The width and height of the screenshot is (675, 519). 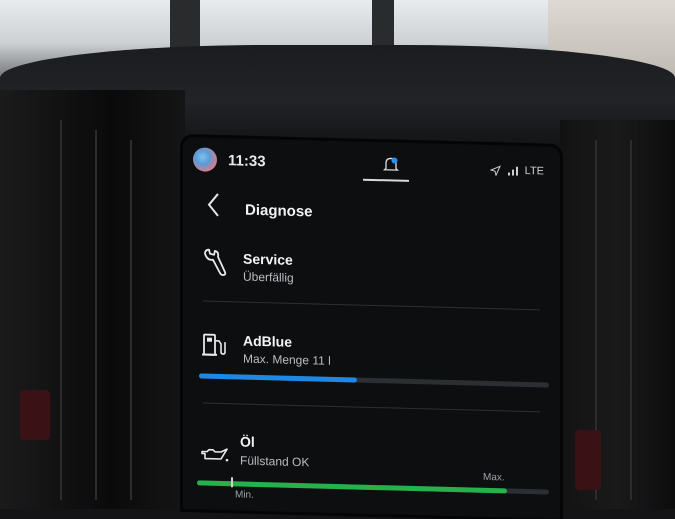 I want to click on adblue-level-bar, so click(x=374, y=380).